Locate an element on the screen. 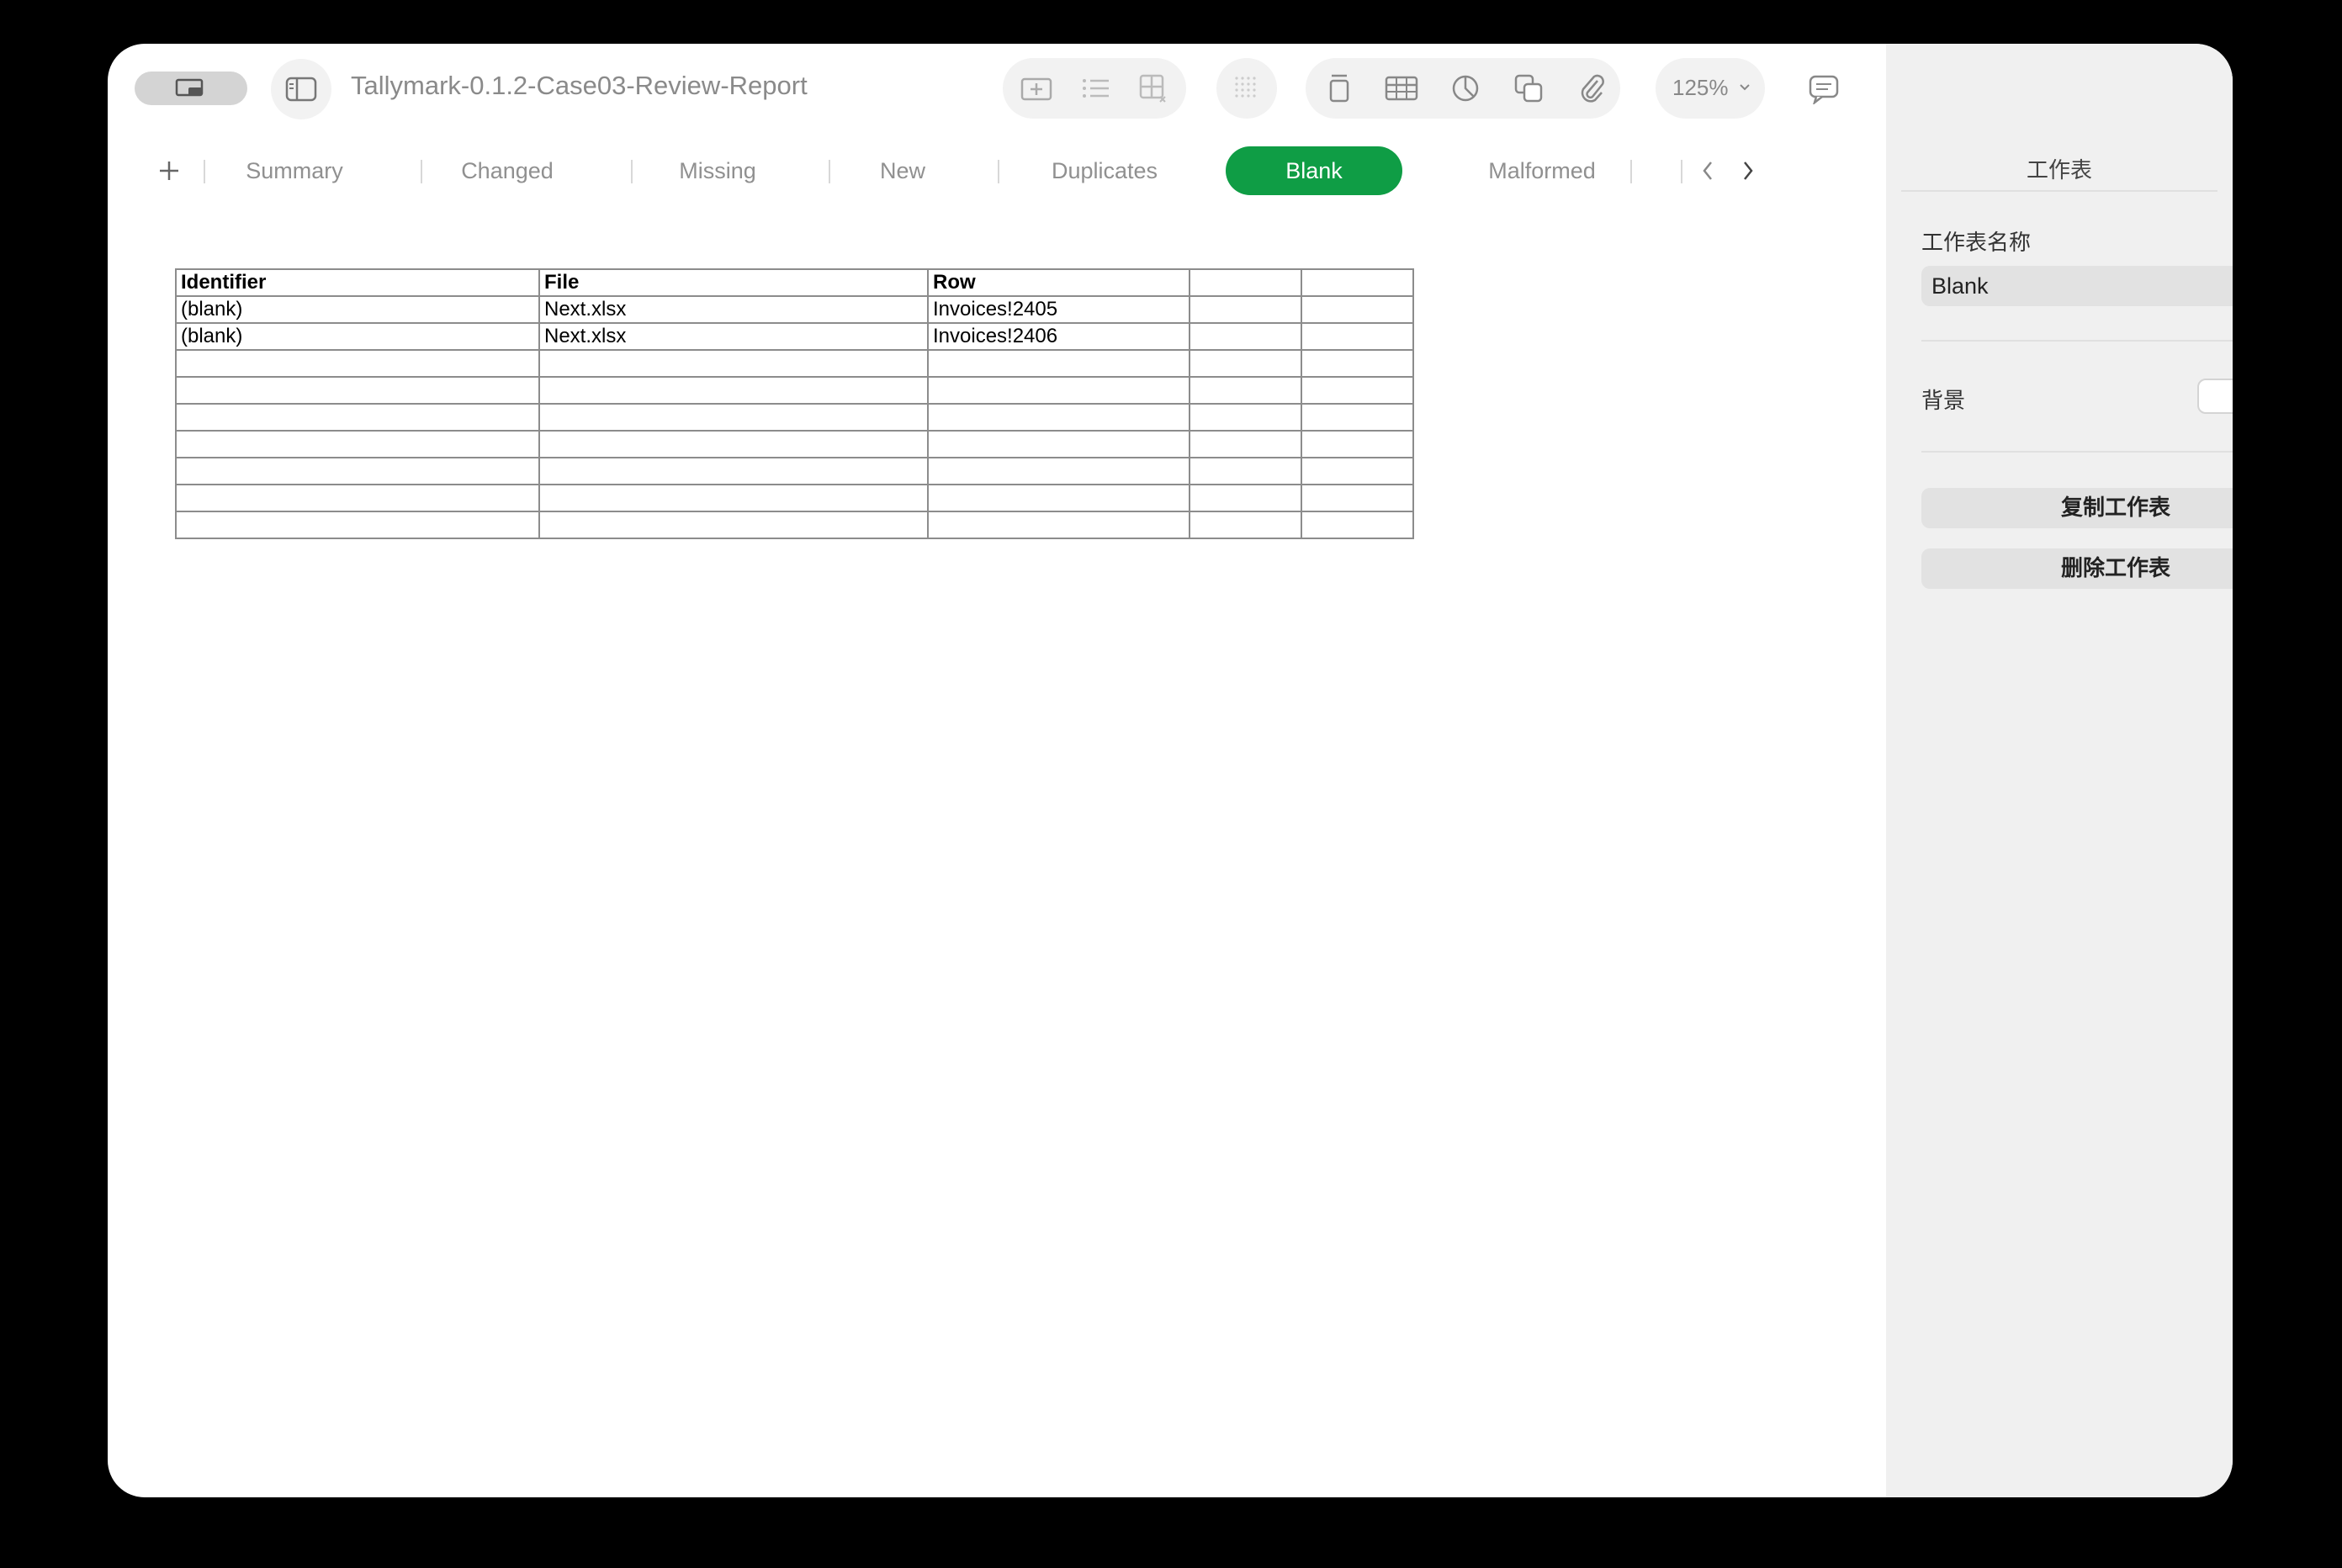  tab-missing: Missing is located at coordinates (717, 170).